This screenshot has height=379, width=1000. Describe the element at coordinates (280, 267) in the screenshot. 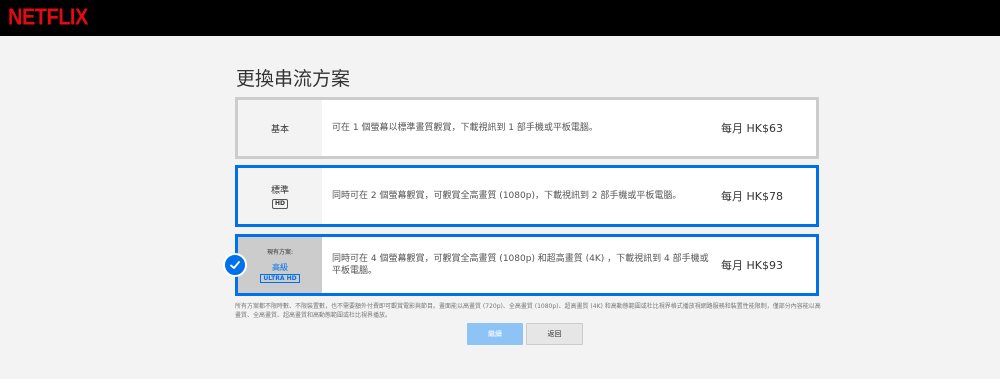

I see `plan-name: 高級` at that location.